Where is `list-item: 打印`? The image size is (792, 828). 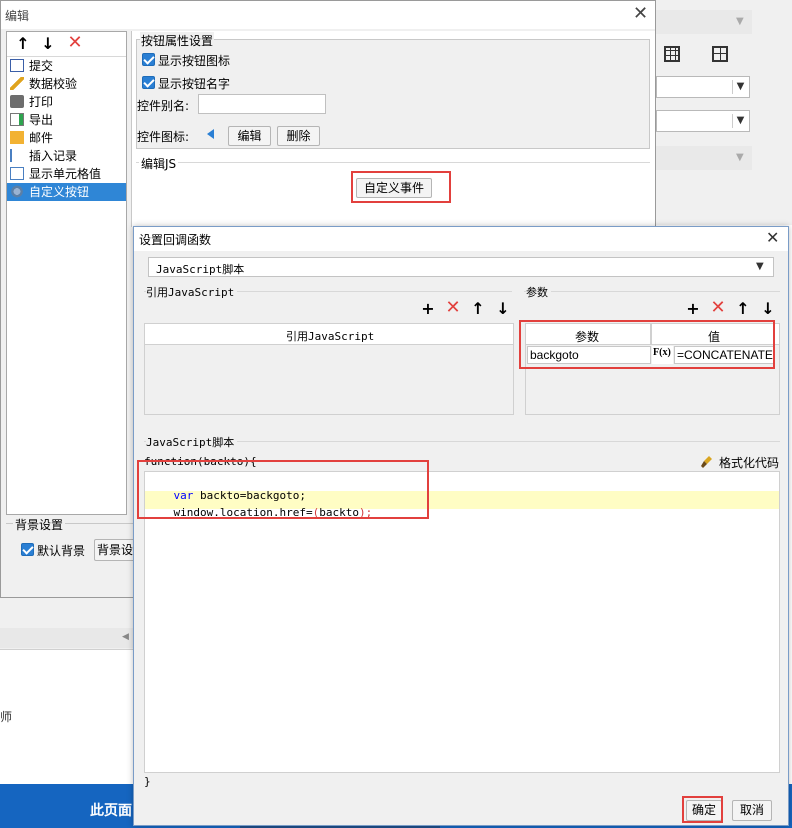
list-item: 打印 is located at coordinates (66, 102).